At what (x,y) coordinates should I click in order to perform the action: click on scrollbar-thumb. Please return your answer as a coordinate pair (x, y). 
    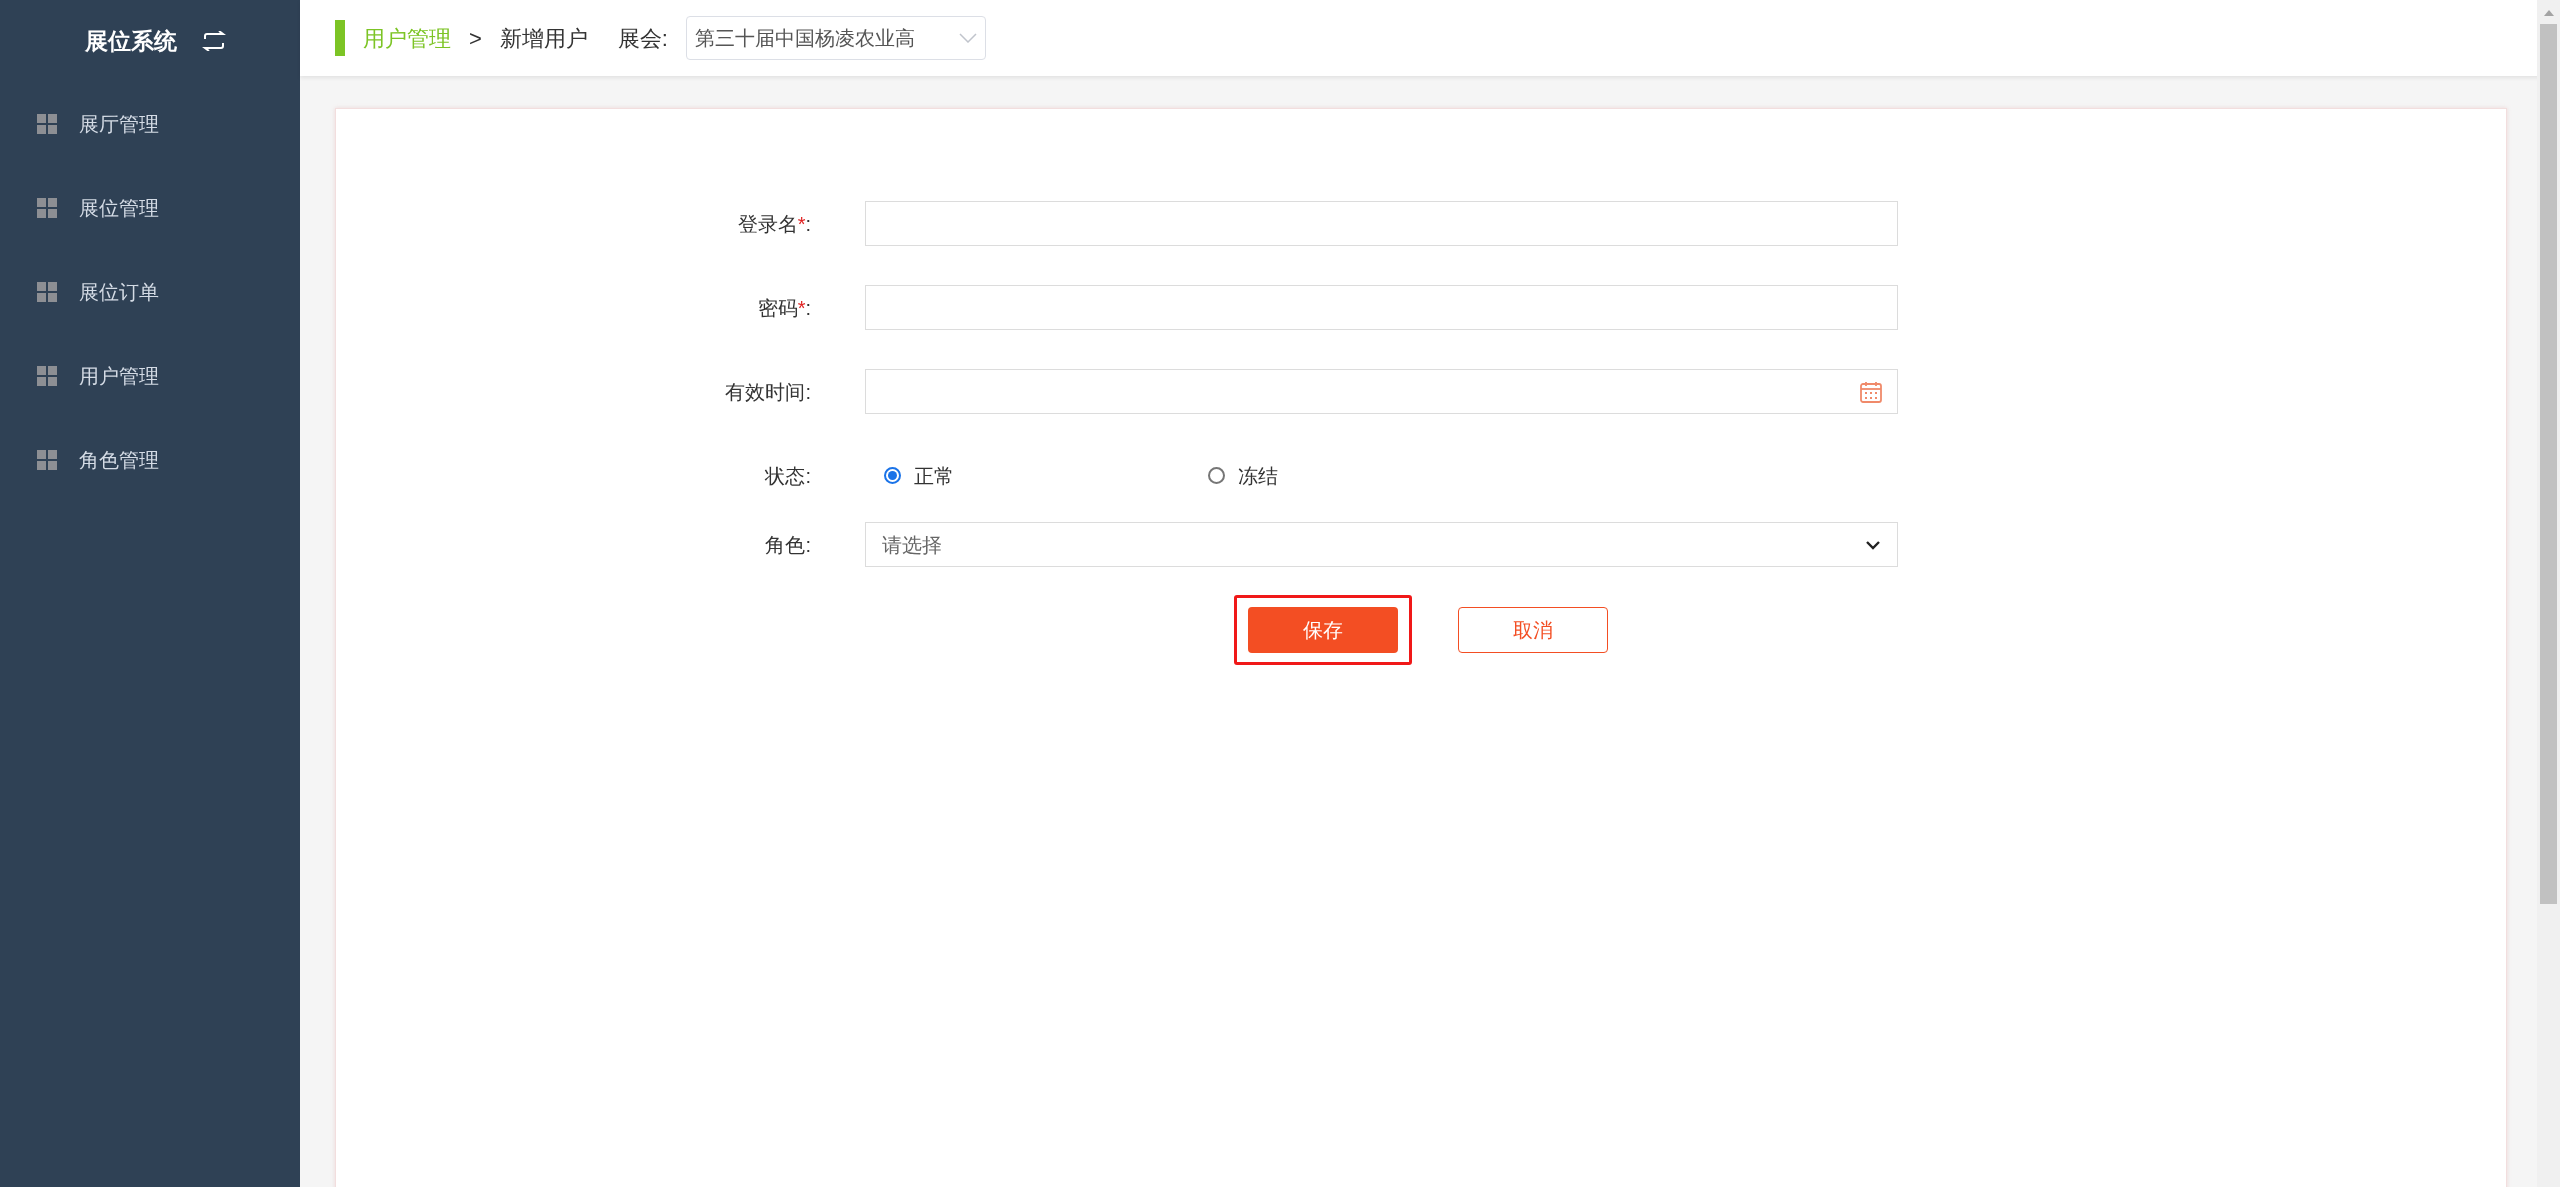
    Looking at the image, I should click on (2548, 464).